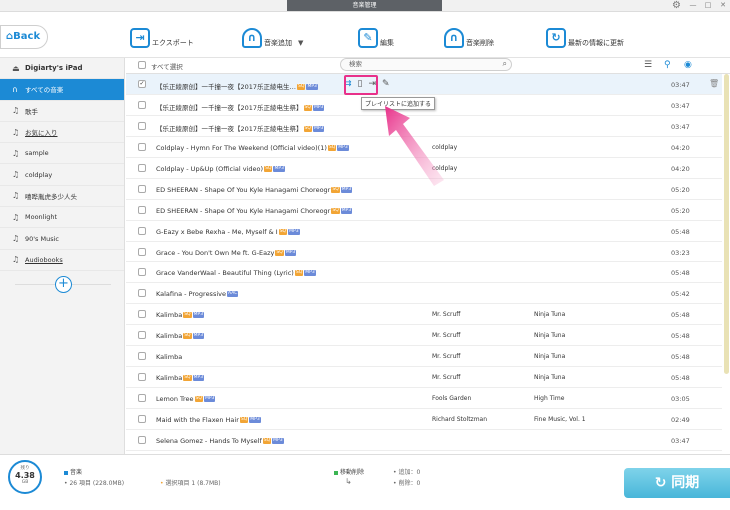 This screenshot has height=510, width=730. What do you see at coordinates (142, 65) in the screenshot?
I see `select-all-checkbox` at bounding box center [142, 65].